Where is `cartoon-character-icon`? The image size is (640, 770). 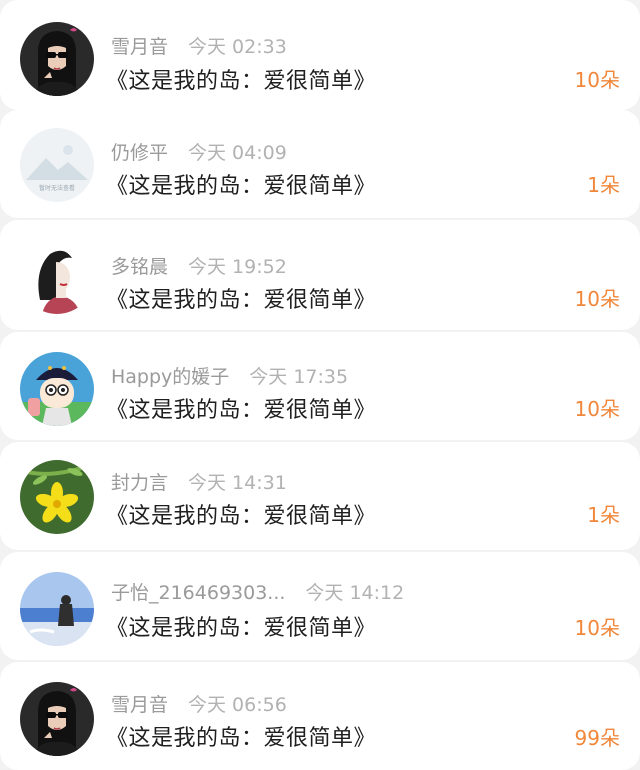
cartoon-character-icon is located at coordinates (57, 389).